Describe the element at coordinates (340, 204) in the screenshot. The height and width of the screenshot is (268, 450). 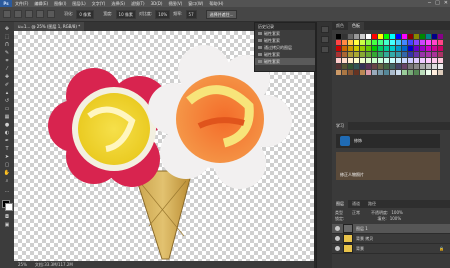
I see `tab-layers: 图层` at that location.